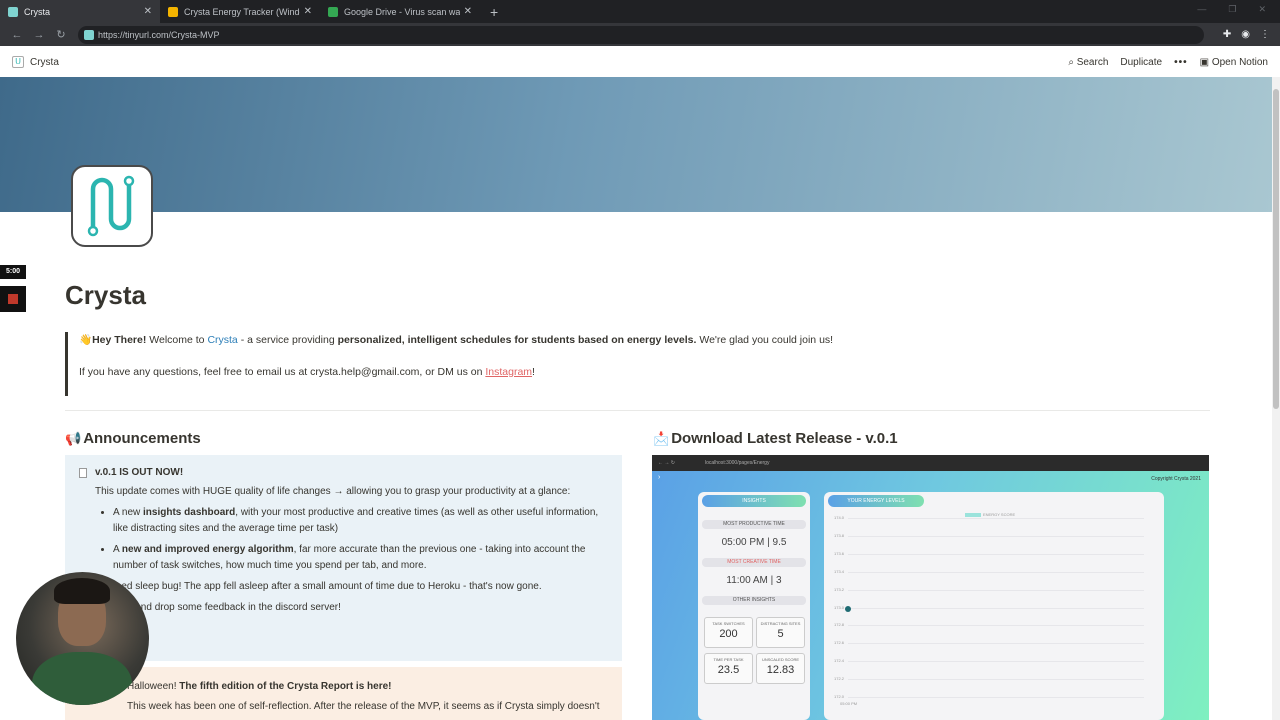 This screenshot has height=720, width=1280. What do you see at coordinates (133, 438) in the screenshot?
I see `announcements-heading: 📢 Announcements` at bounding box center [133, 438].